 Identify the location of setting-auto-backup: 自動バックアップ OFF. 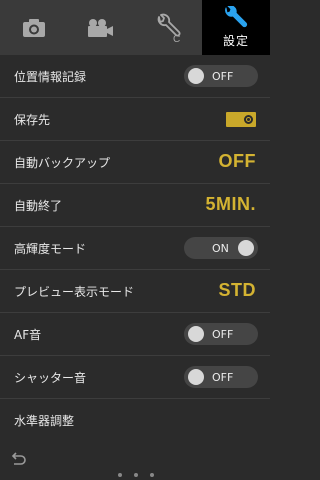
(135, 162).